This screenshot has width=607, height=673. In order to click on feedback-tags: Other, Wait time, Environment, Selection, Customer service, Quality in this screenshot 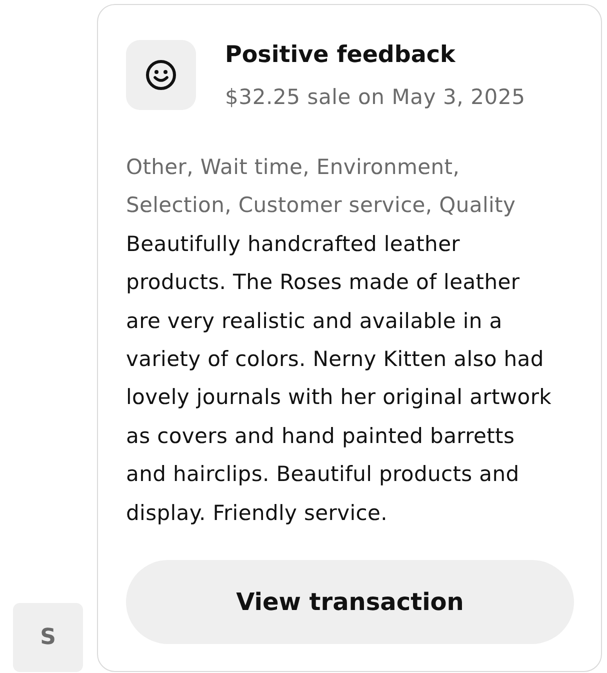, I will do `click(342, 186)`.